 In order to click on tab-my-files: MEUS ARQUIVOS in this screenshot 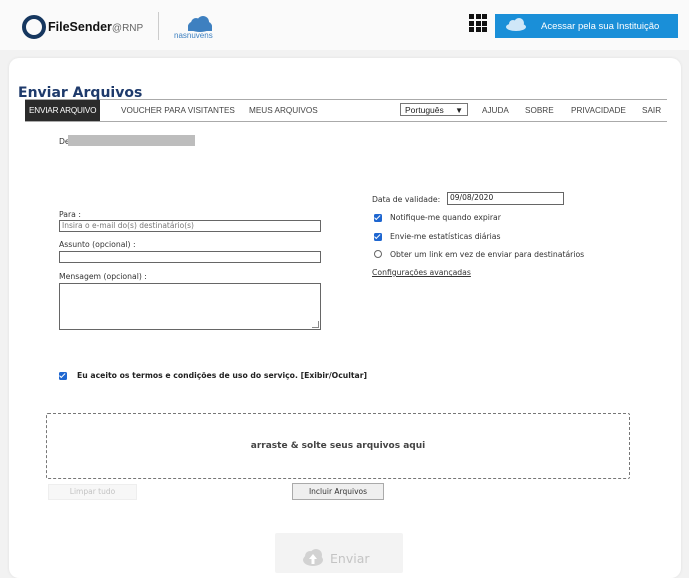, I will do `click(283, 110)`.